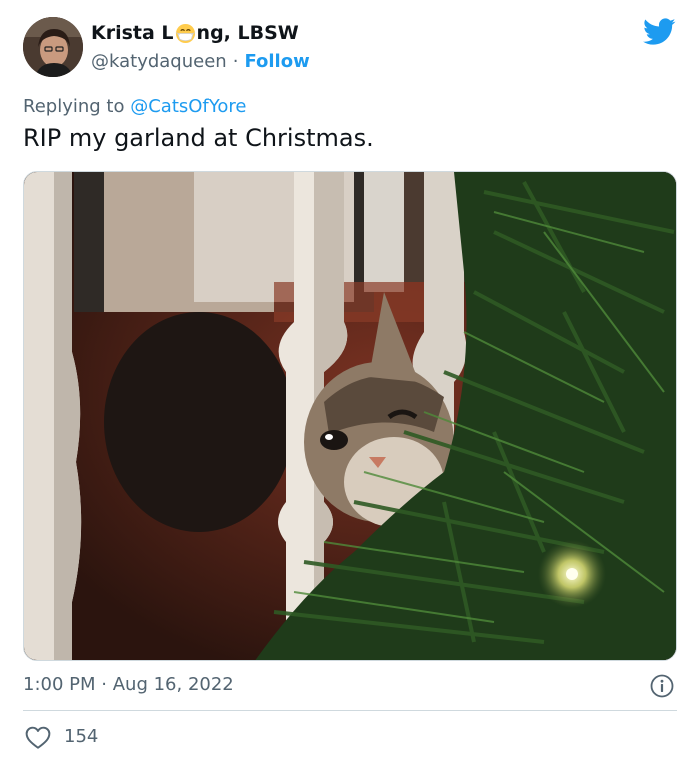  I want to click on tweet-timestamp: 1:00 PM · Aug 16, 2022, so click(128, 684).